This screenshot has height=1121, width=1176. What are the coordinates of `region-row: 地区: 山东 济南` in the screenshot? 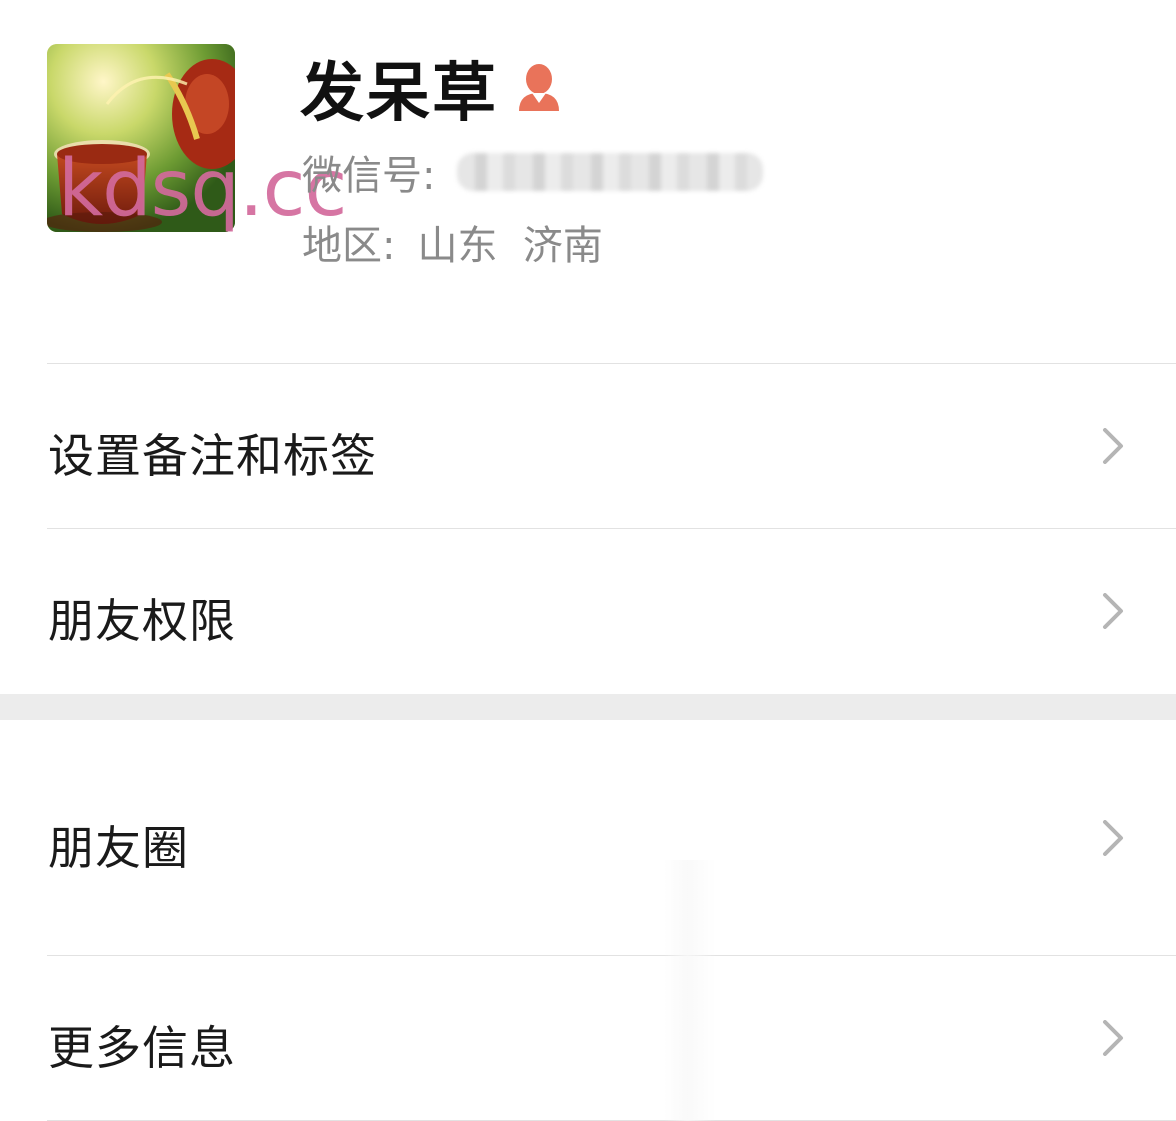 It's located at (452, 242).